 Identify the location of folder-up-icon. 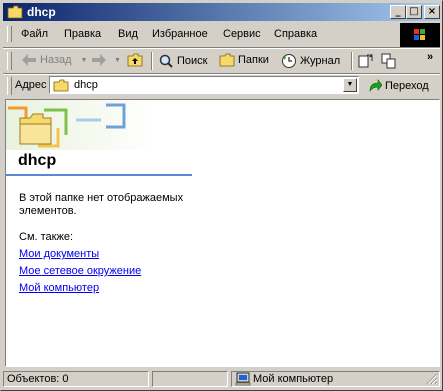
(135, 60).